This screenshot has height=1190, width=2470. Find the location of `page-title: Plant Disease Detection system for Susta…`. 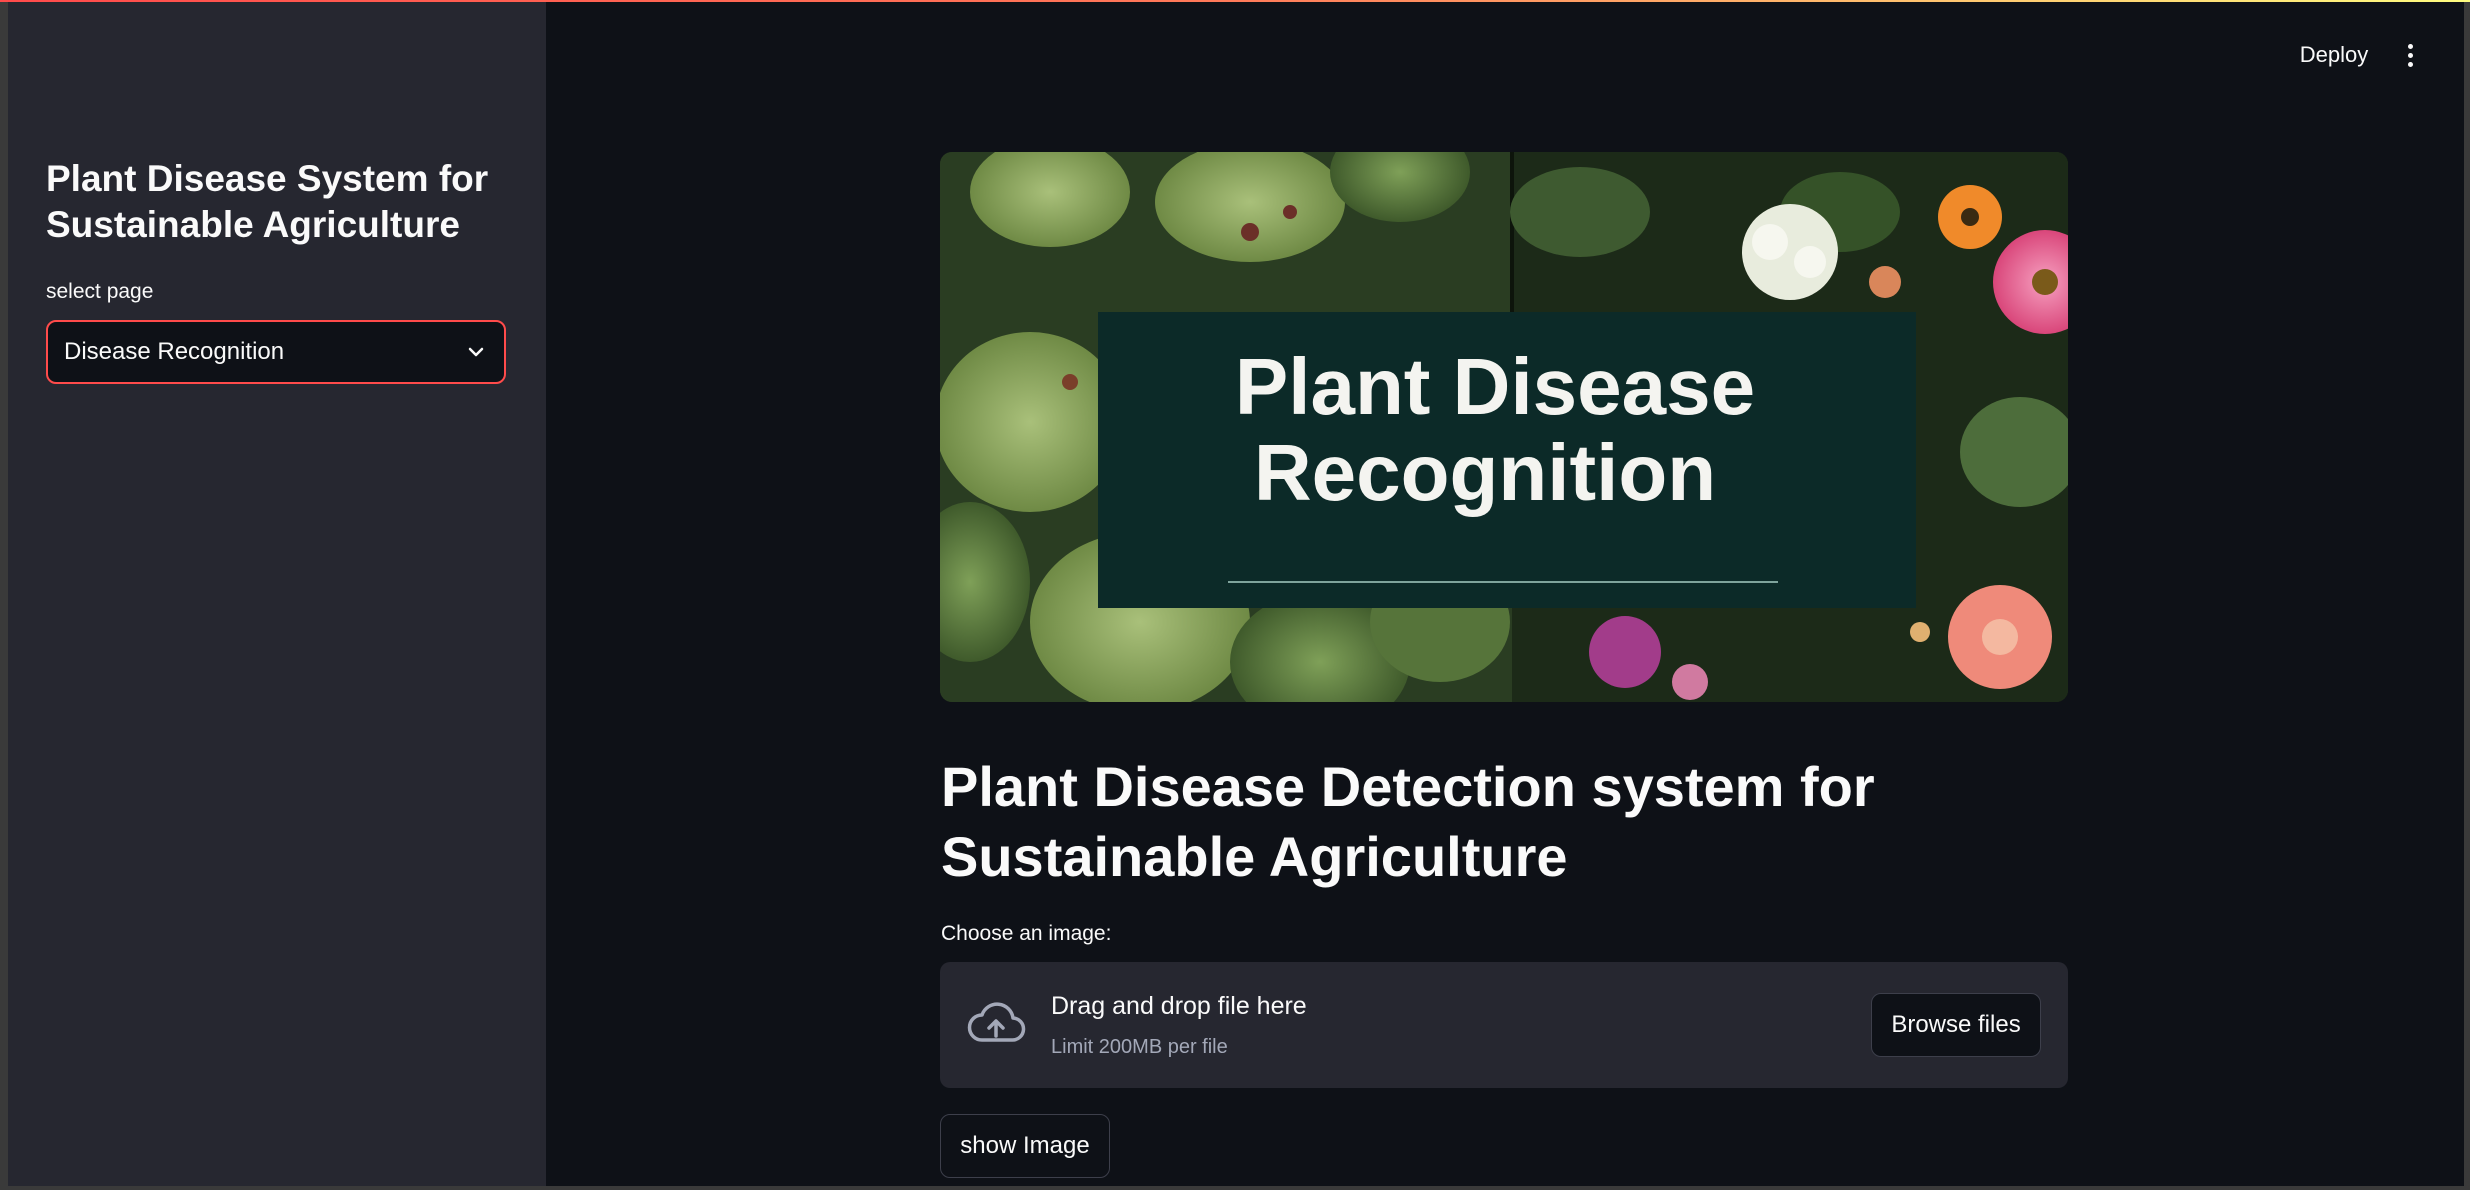

page-title: Plant Disease Detection system for Susta… is located at coordinates (1408, 821).